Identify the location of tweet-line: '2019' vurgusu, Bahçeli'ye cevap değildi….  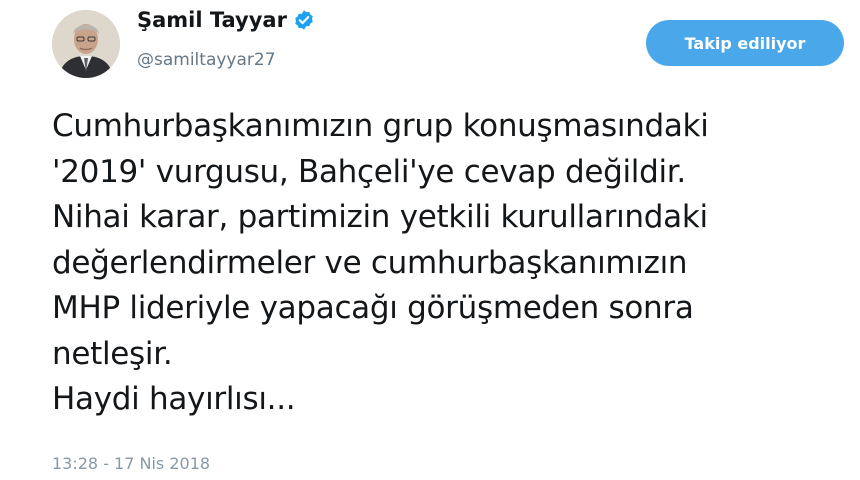
(369, 171).